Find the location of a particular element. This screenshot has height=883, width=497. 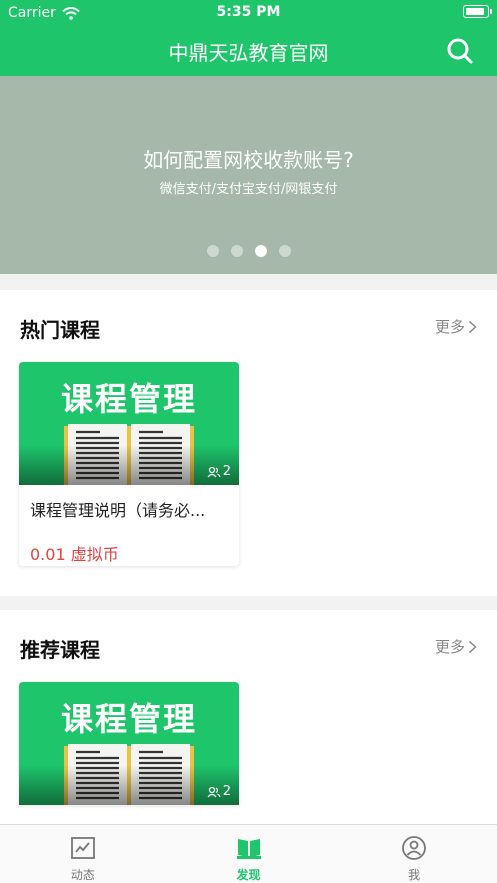

bottom-tab-bar: 动态 发现 我 is located at coordinates (248, 853).